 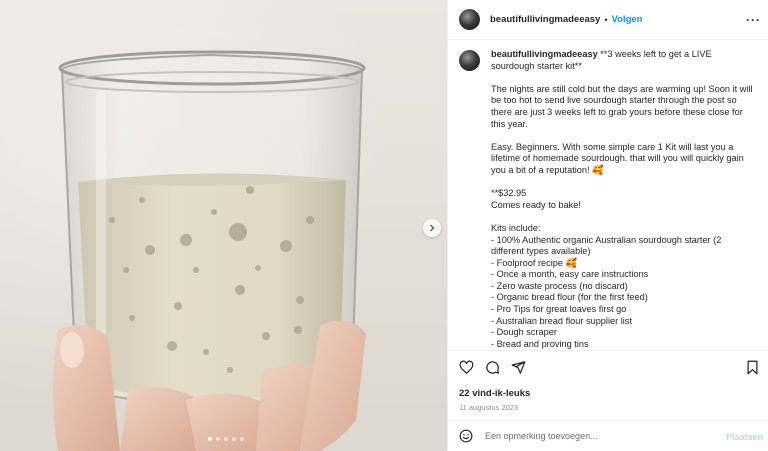 I want to click on share-icon, so click(x=518, y=367).